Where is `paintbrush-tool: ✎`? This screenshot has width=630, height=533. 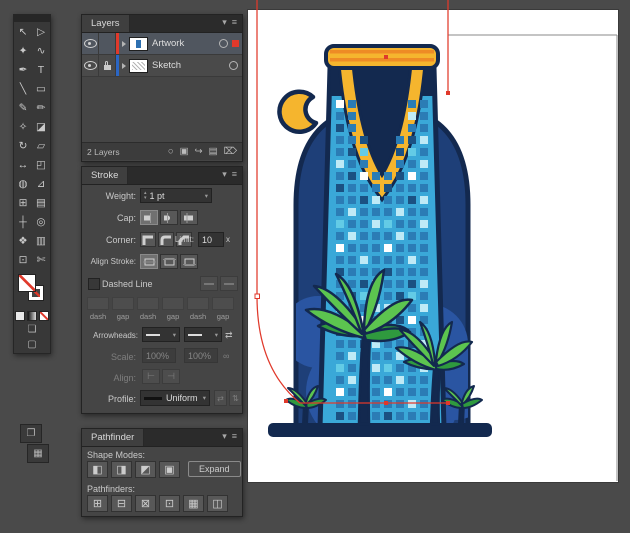
paintbrush-tool: ✎ is located at coordinates (23, 107).